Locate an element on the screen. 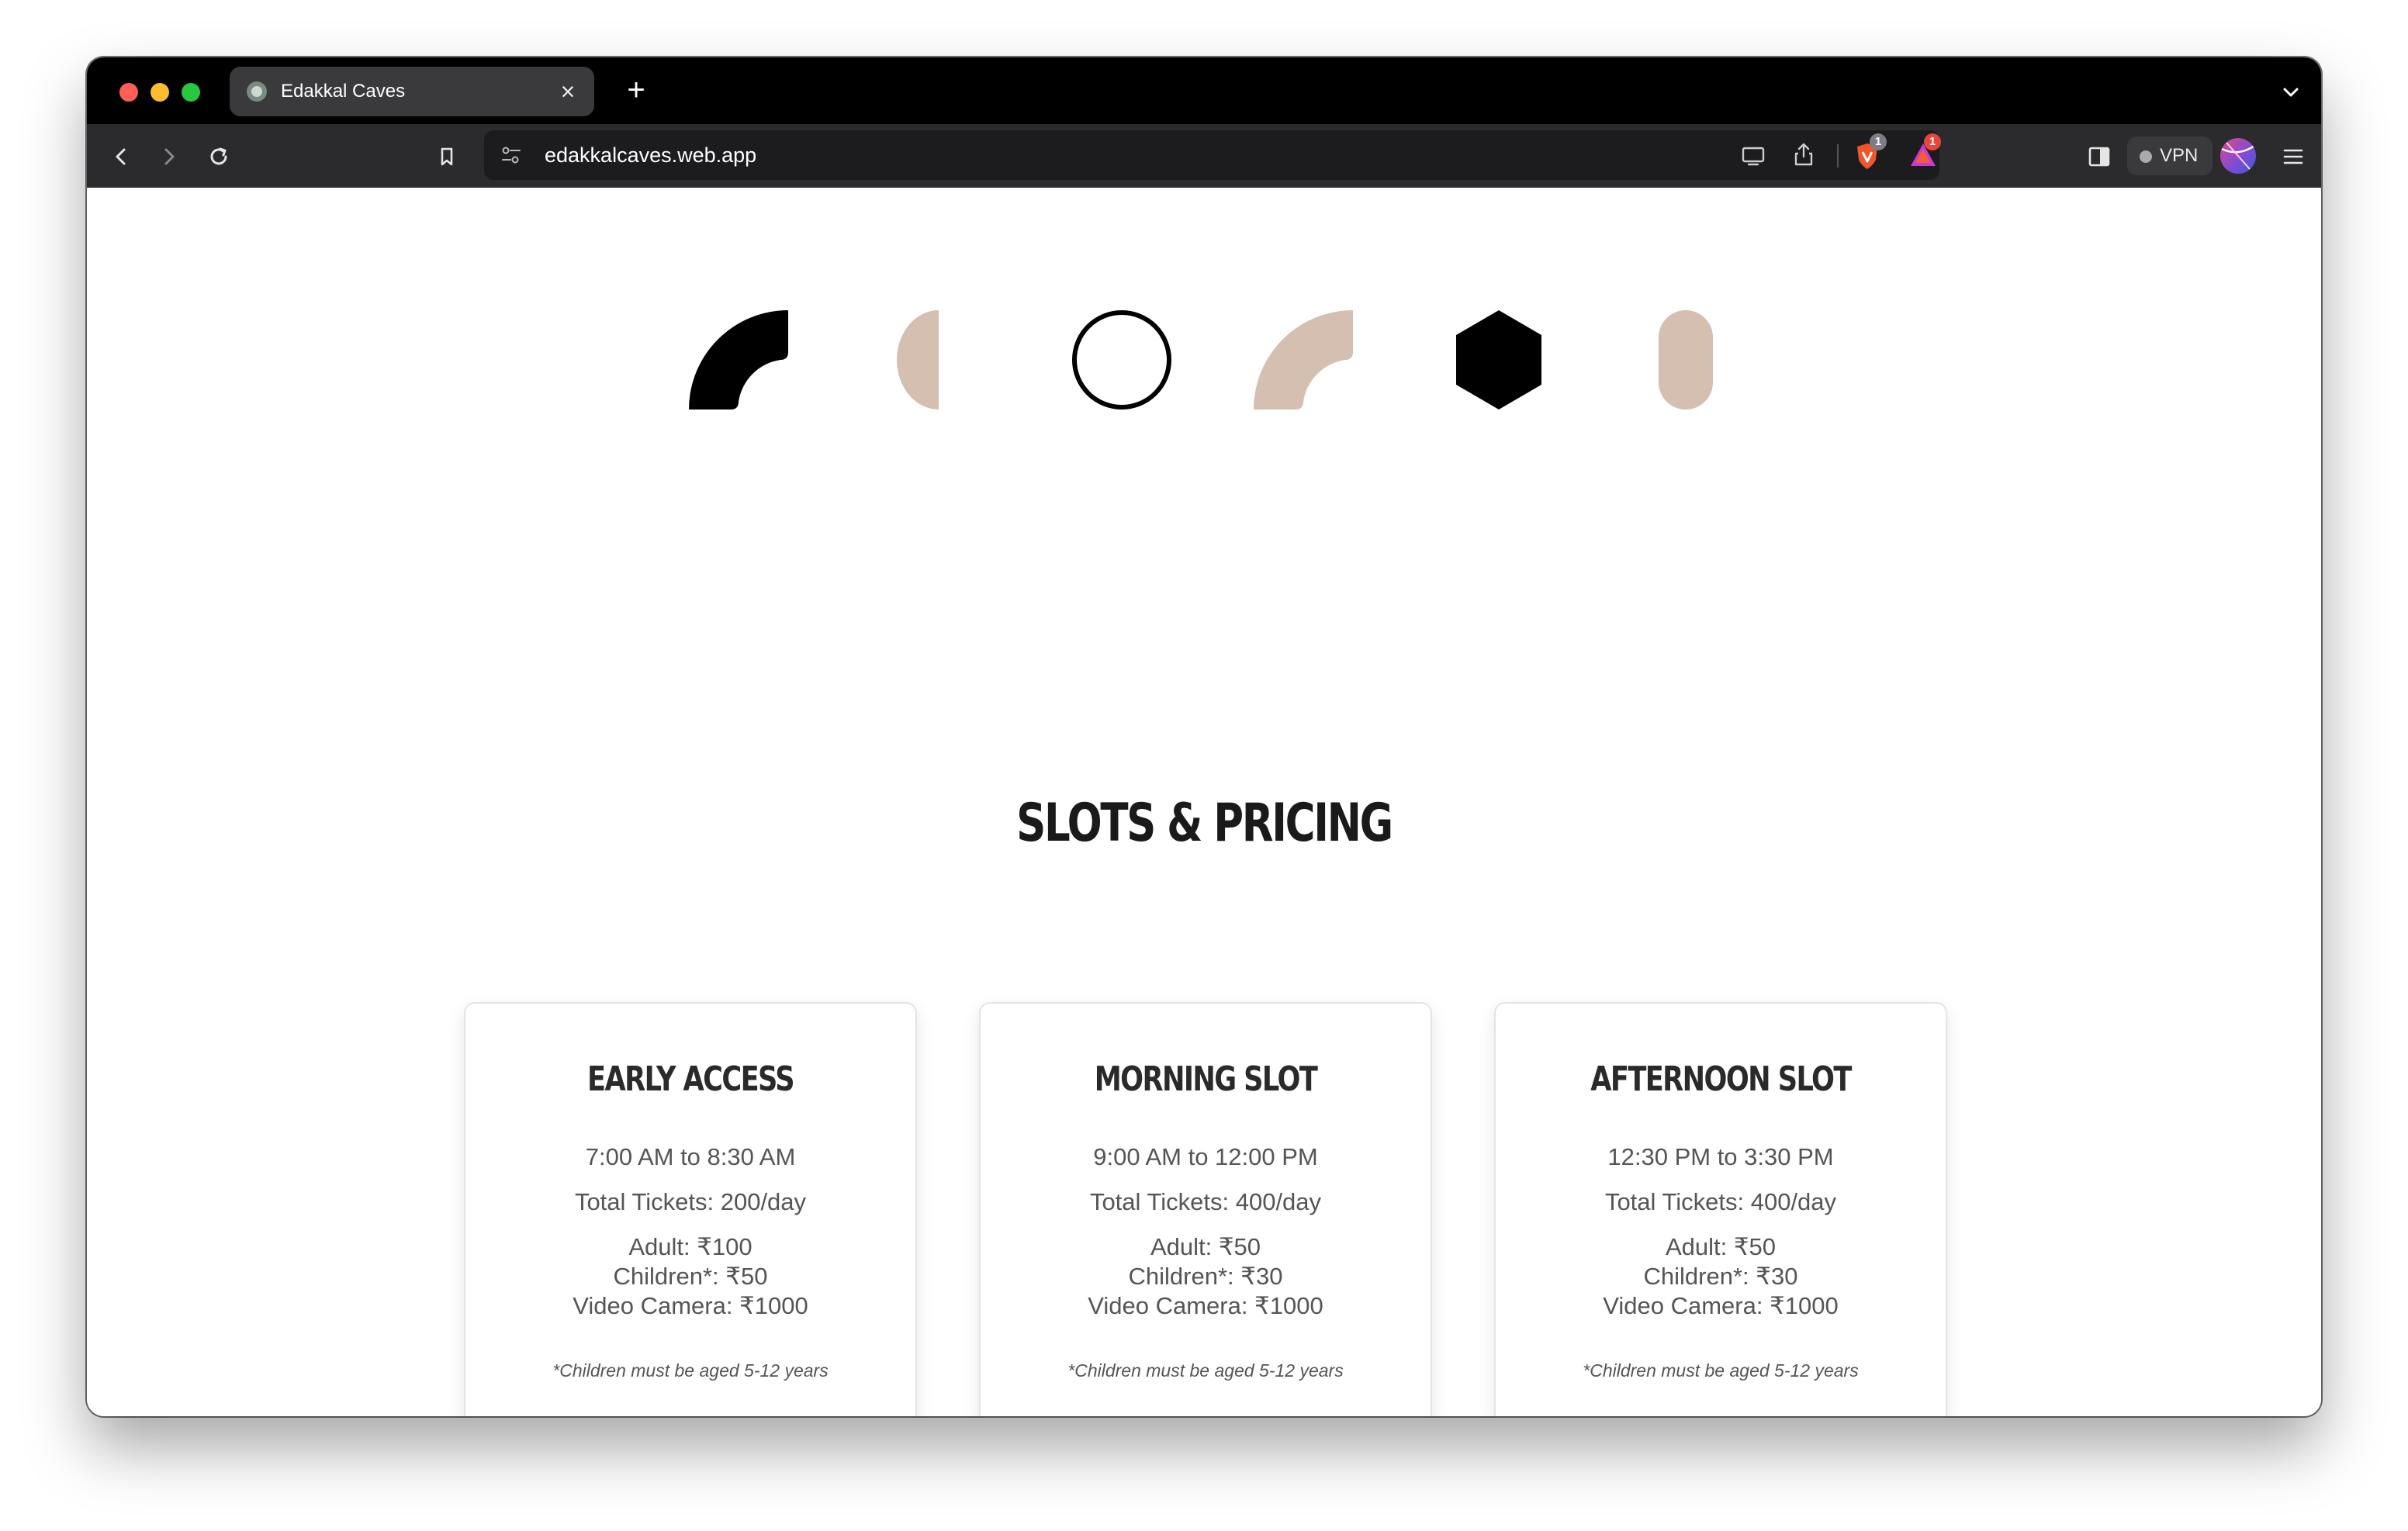 Image resolution: width=2408 pixels, height=1531 pixels. menu-button is located at coordinates (2293, 156).